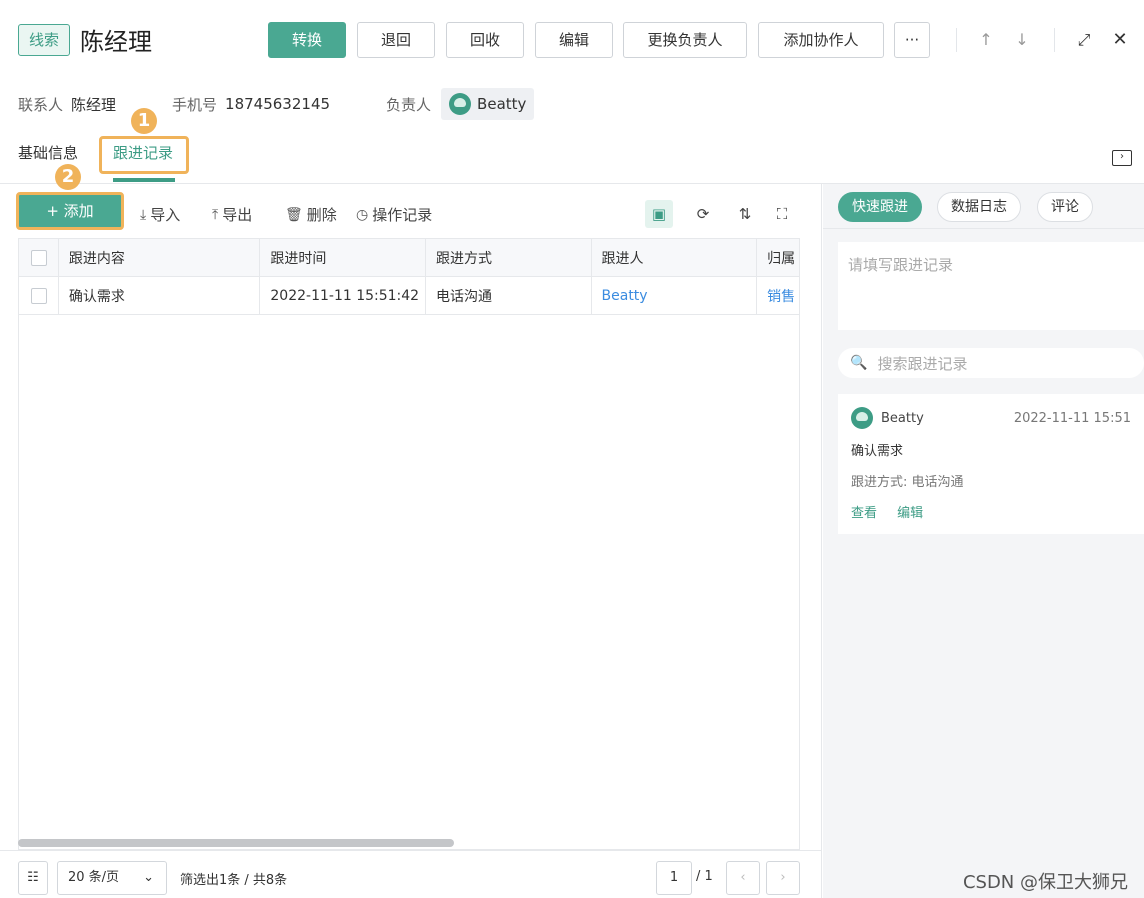 The height and width of the screenshot is (898, 1144). I want to click on import-icon: ⤓, so click(143, 214).